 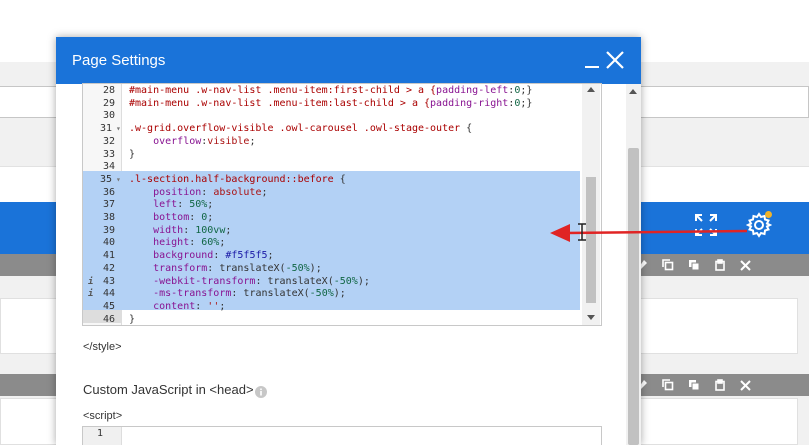 I want to click on annotation-arrow, so click(x=649, y=232).